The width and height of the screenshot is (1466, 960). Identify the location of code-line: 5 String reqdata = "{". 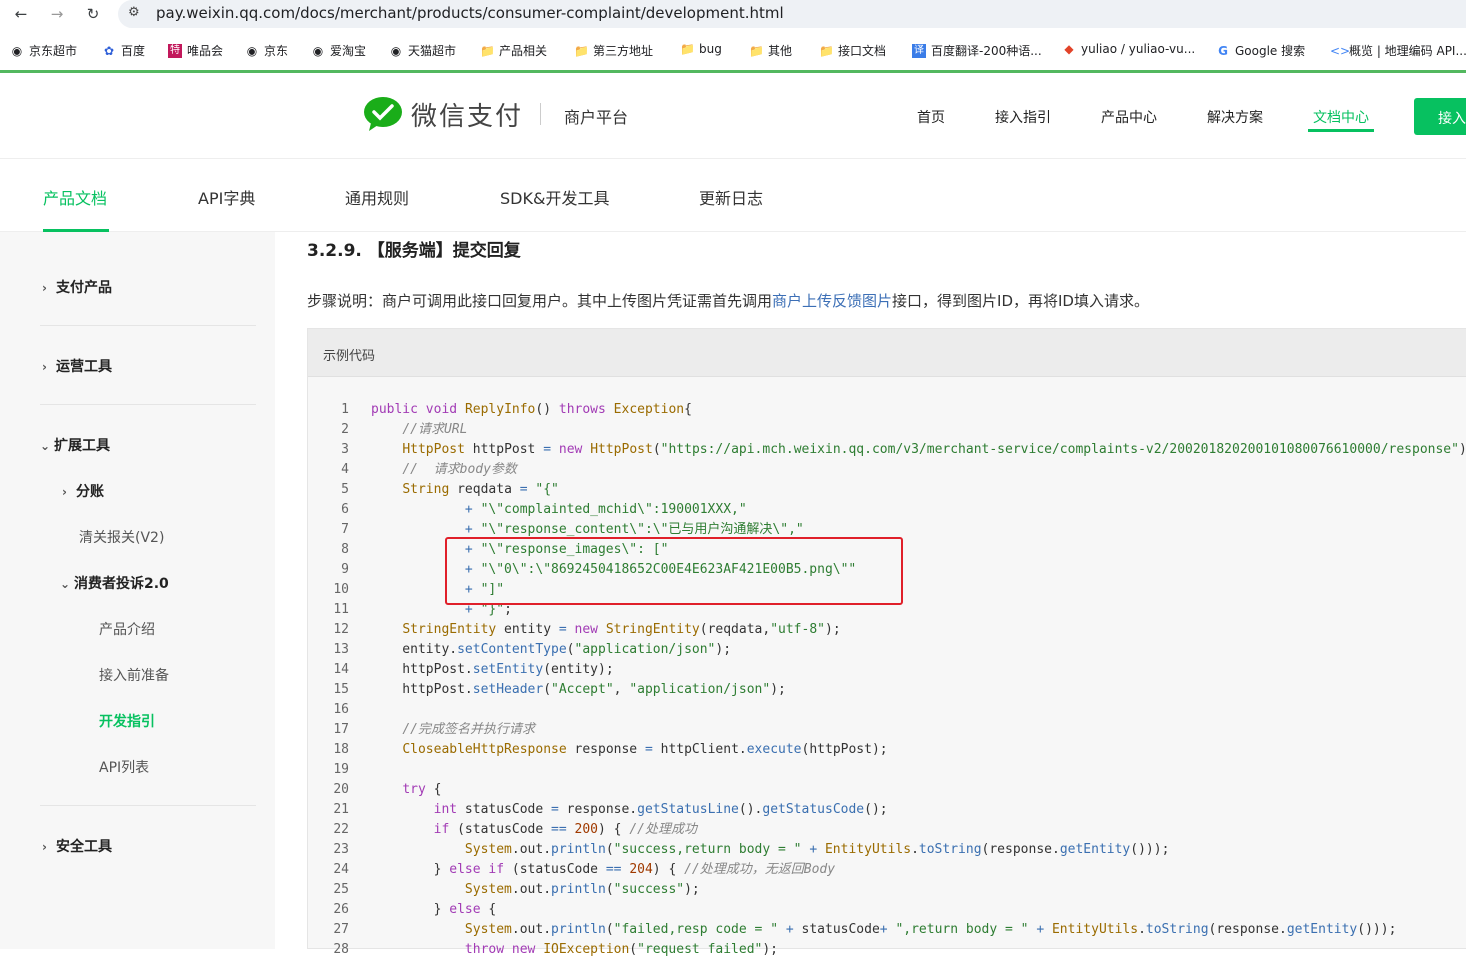
(886, 490).